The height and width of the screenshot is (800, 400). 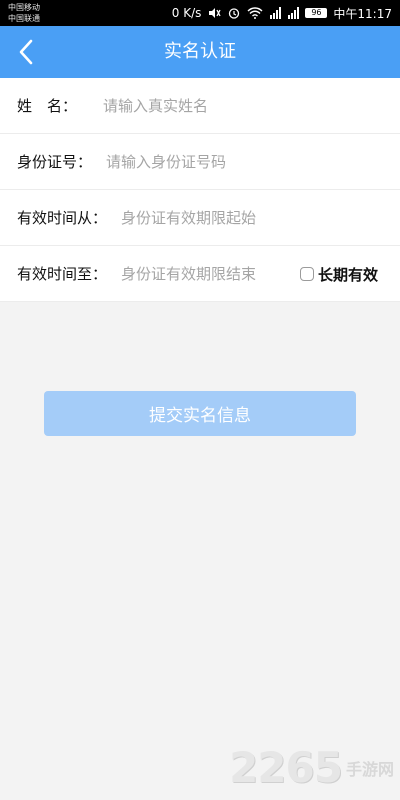 I want to click on valid-from-row: 有效时间从：, so click(x=200, y=218).